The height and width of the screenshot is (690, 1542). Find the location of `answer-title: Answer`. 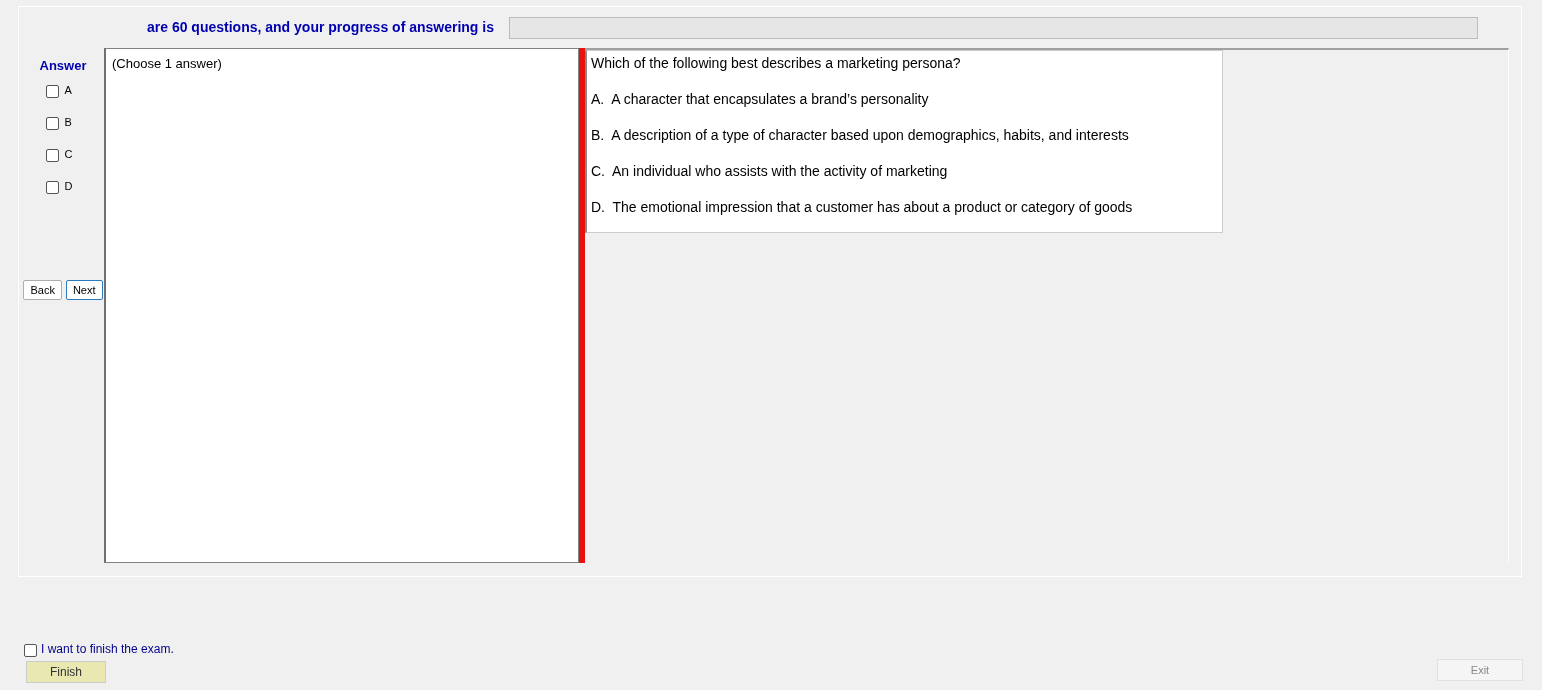

answer-title: Answer is located at coordinates (63, 66).